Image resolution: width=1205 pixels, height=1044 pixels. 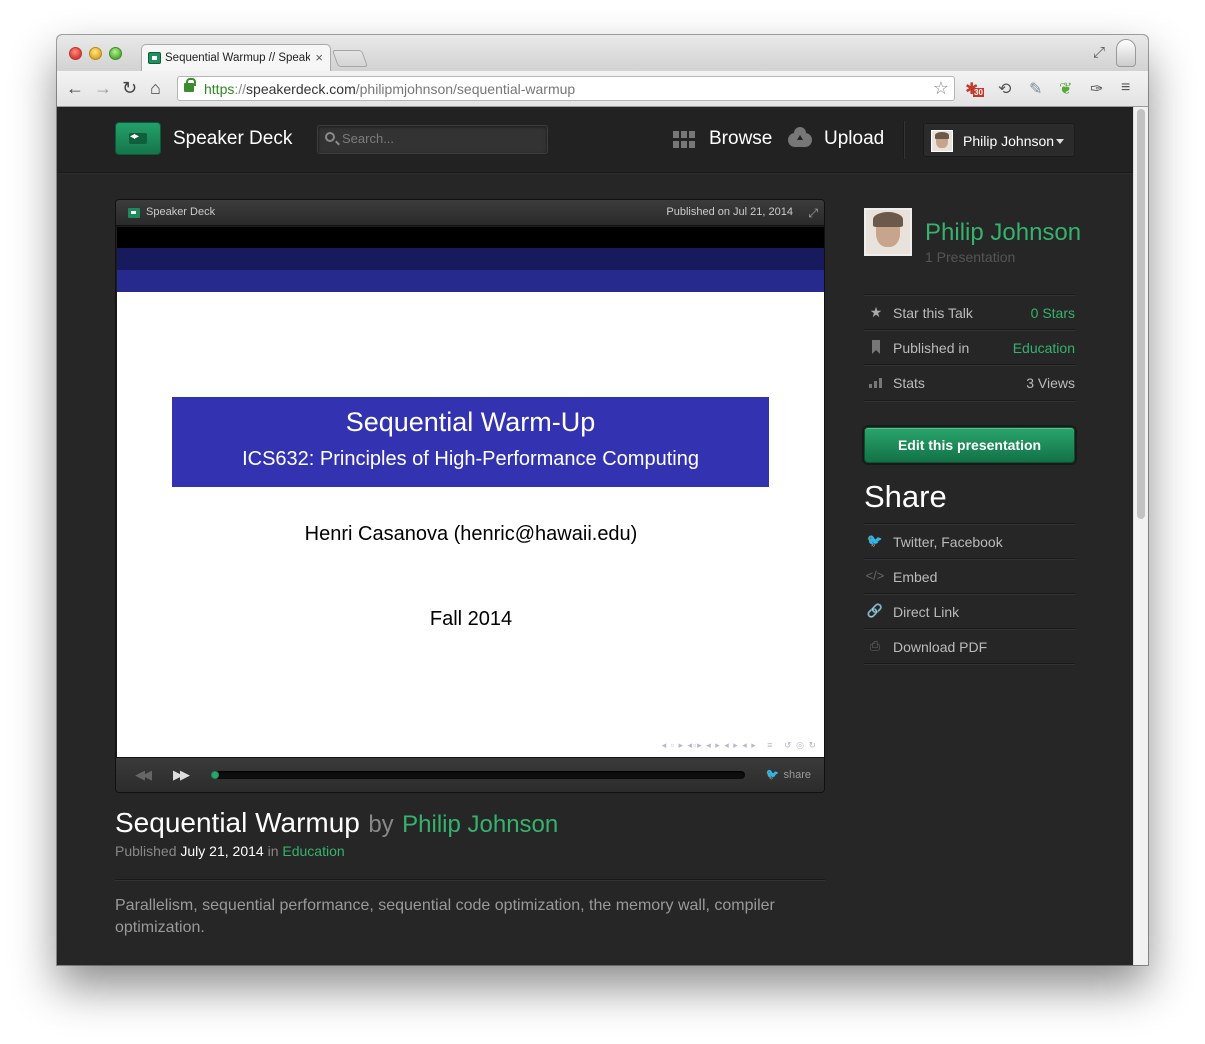 What do you see at coordinates (478, 775) in the screenshot?
I see `slide-progress-bar` at bounding box center [478, 775].